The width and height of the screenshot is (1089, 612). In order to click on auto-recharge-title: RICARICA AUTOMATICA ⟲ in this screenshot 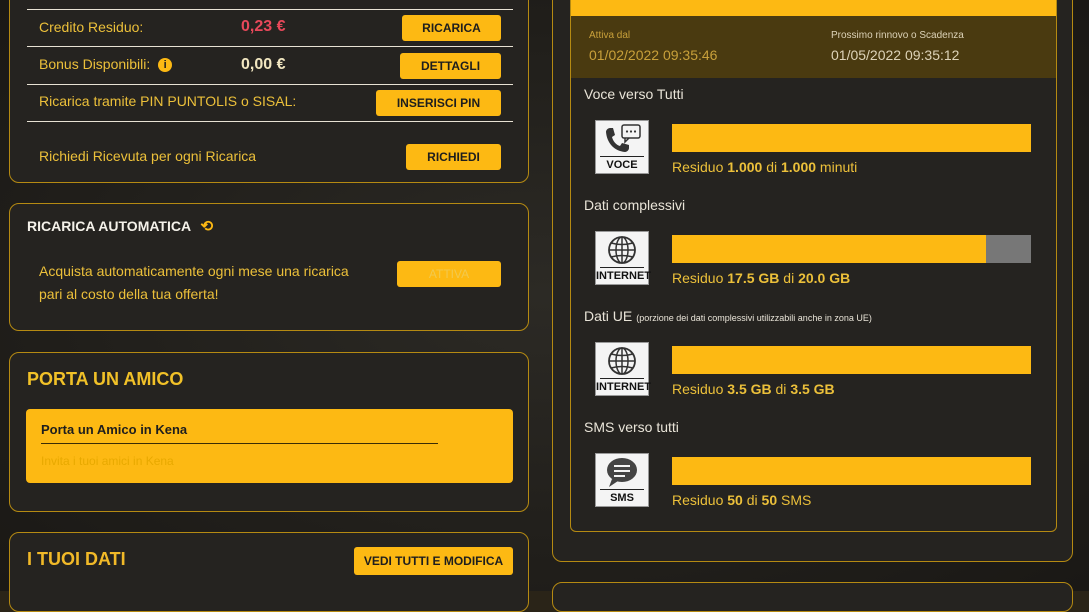, I will do `click(120, 226)`.